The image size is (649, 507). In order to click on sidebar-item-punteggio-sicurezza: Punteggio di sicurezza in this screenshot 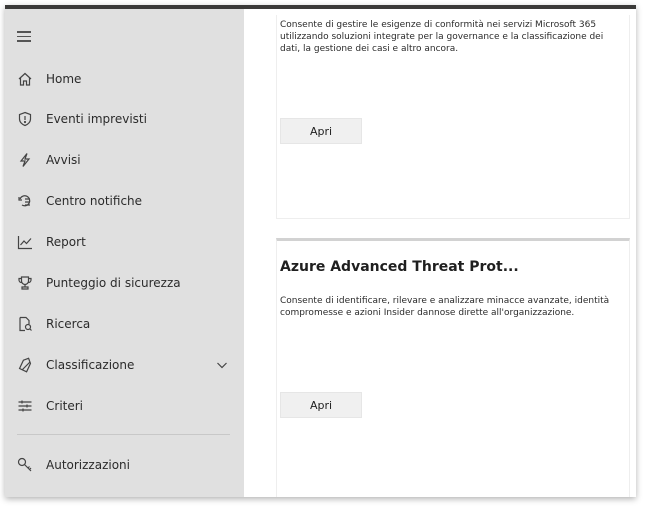, I will do `click(124, 283)`.